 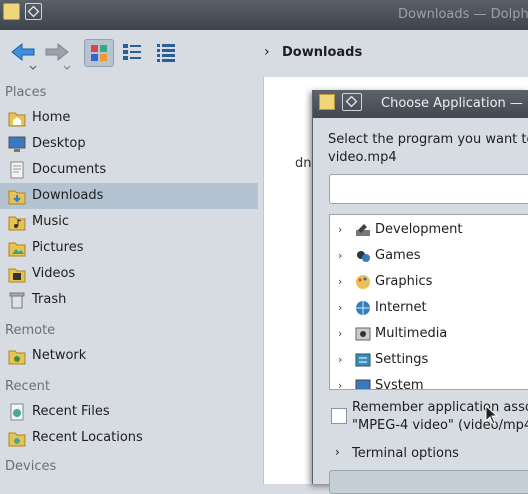 I want to click on dialog-prompt: Select the program you want to u, so click(x=428, y=139).